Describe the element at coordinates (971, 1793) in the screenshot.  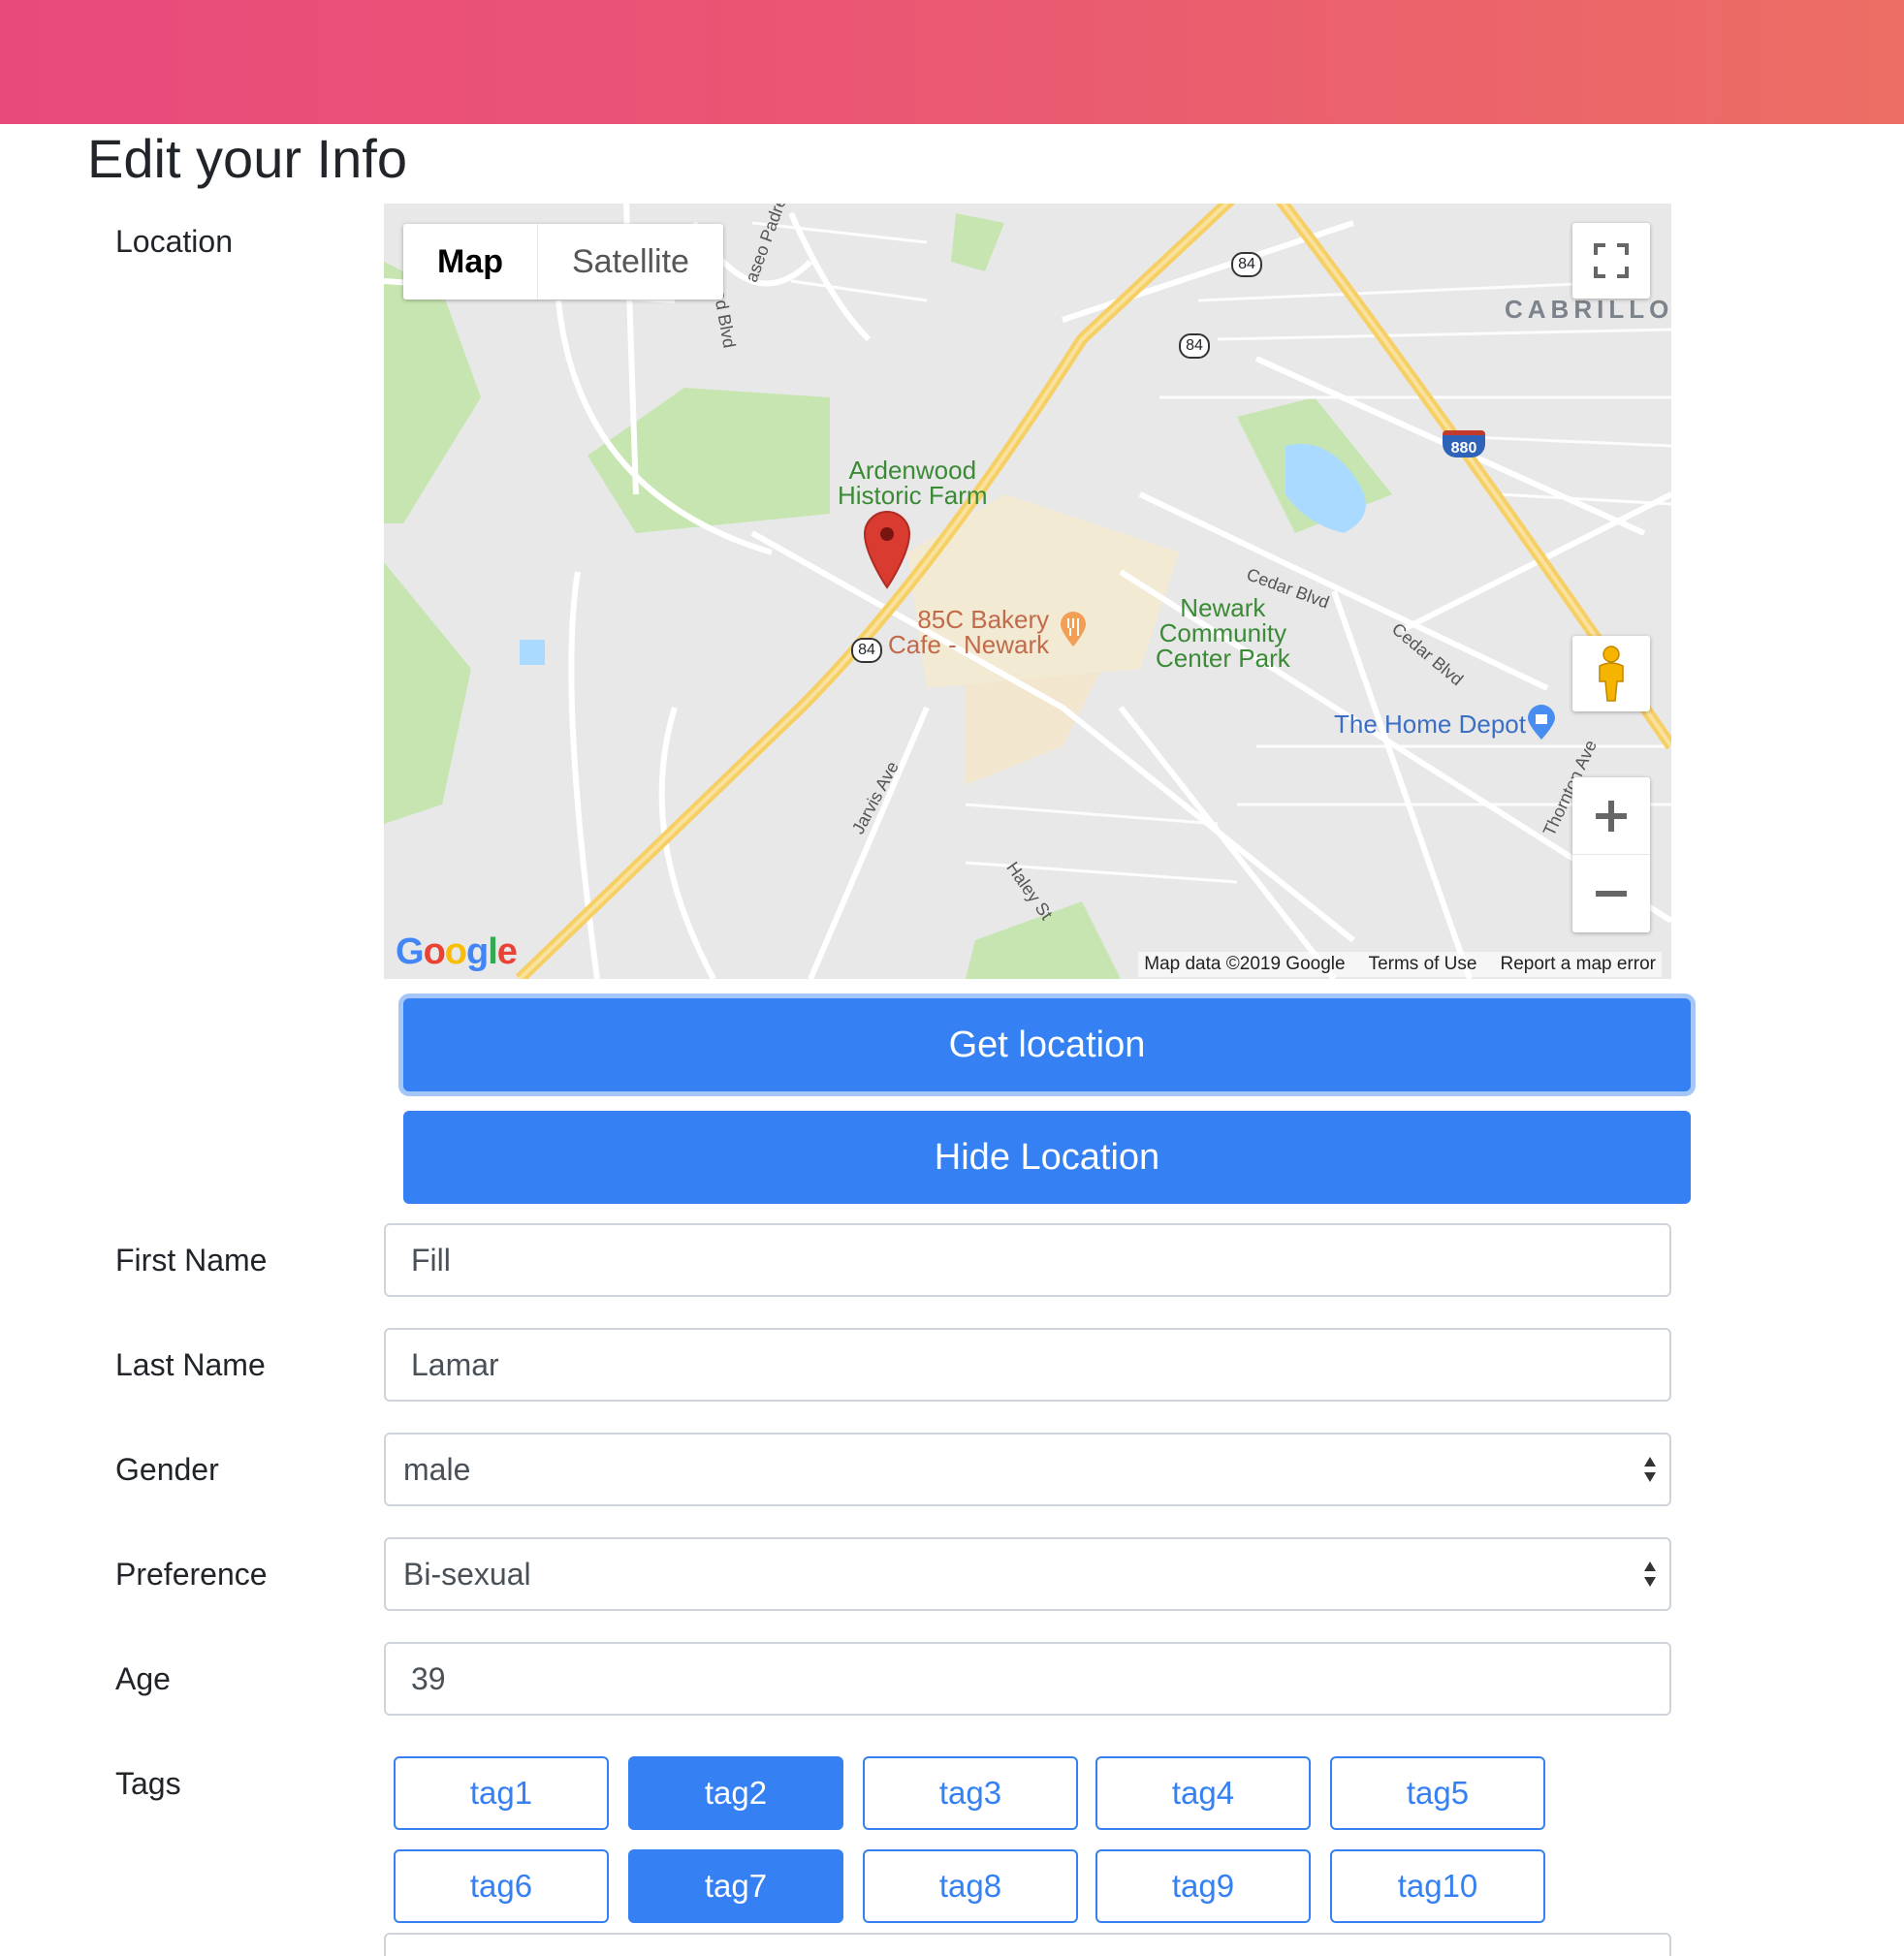
I see `tag-button: tag3` at that location.